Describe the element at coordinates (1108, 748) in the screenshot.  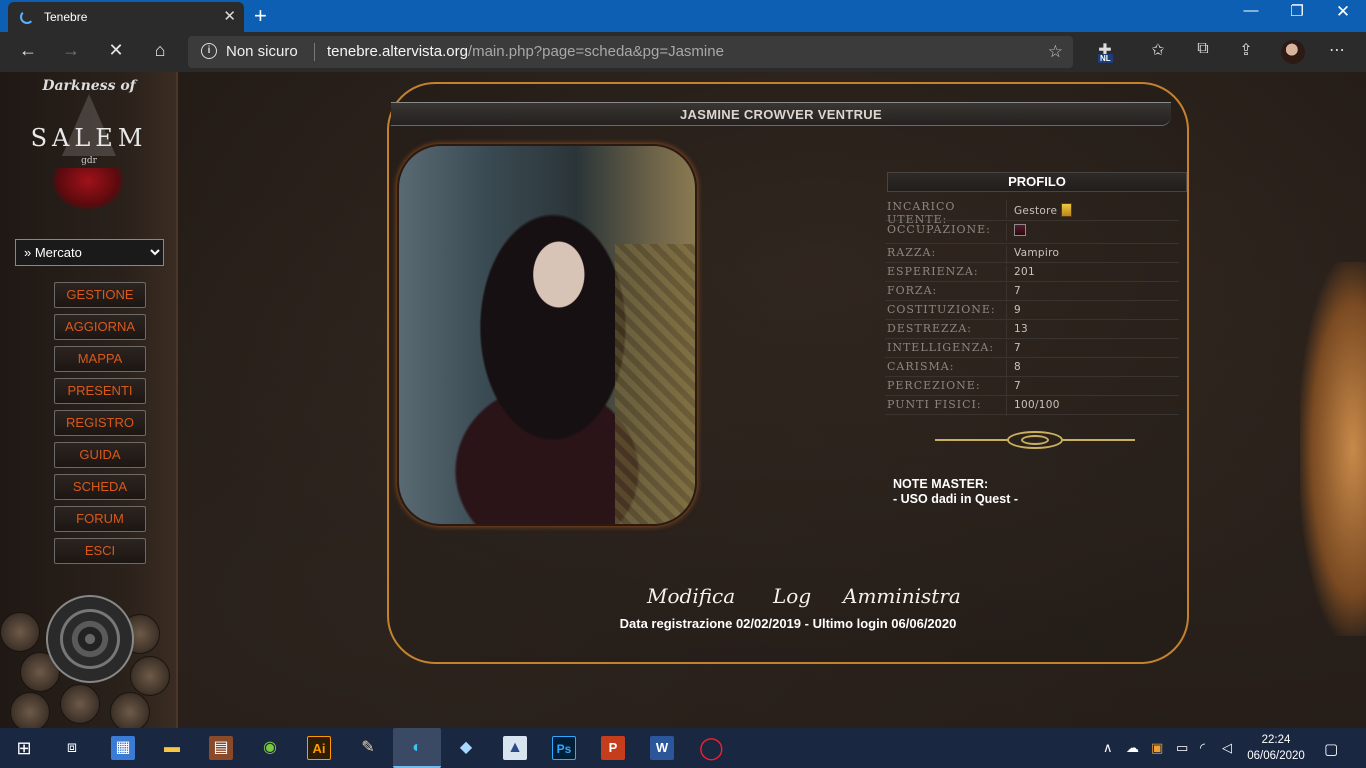
I see `tray-chevron-icon: ∧` at that location.